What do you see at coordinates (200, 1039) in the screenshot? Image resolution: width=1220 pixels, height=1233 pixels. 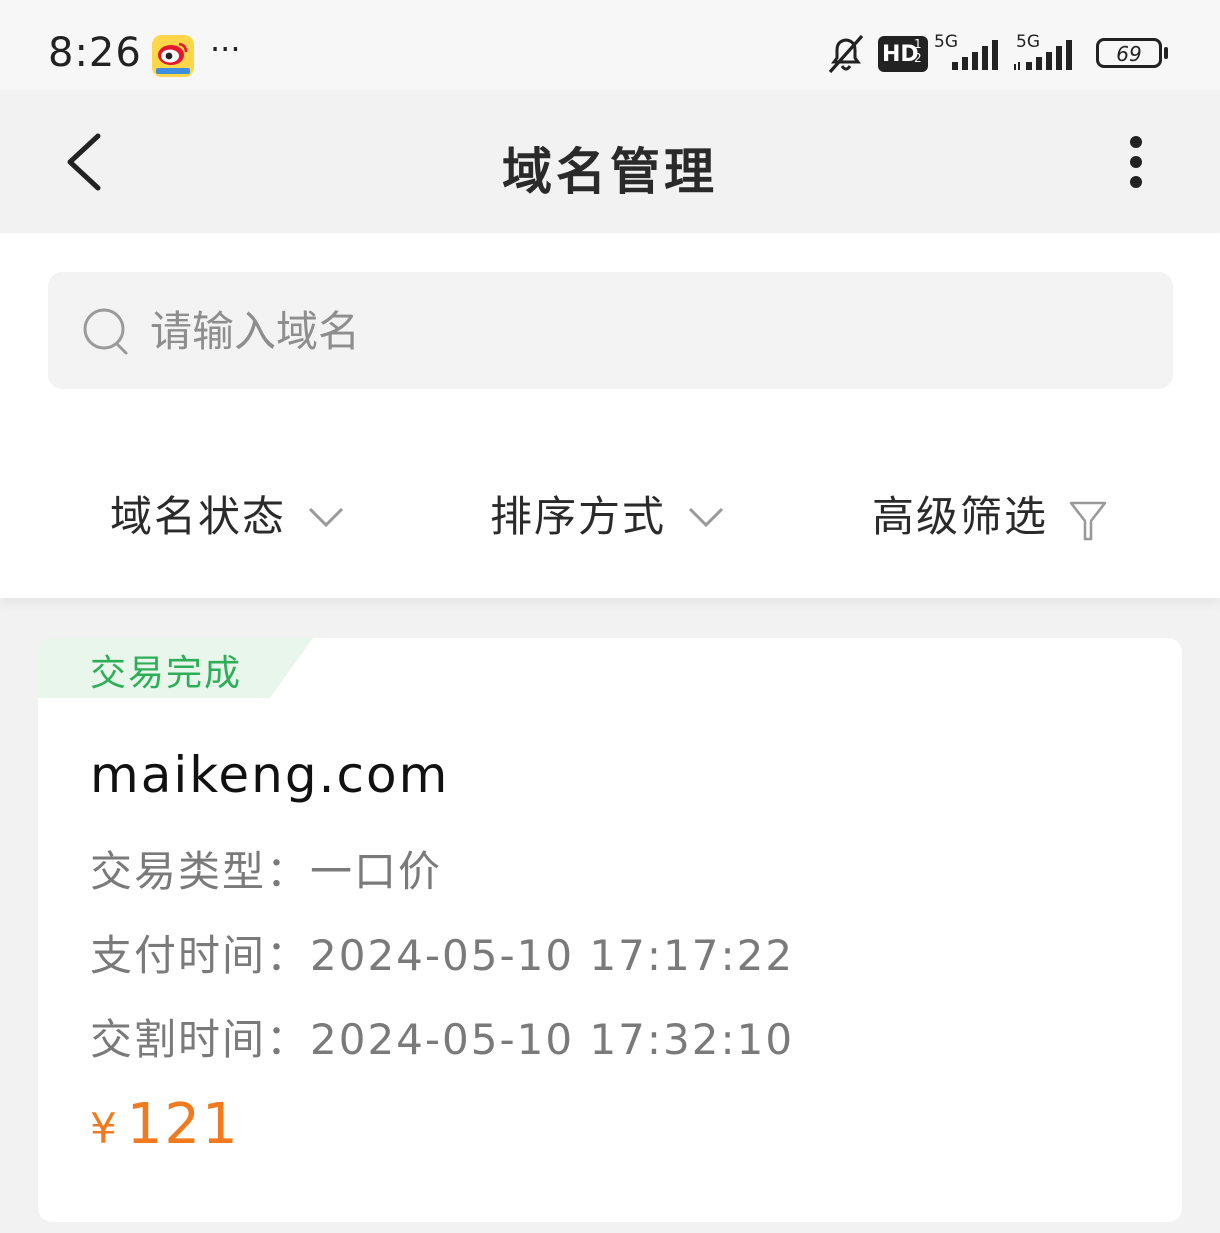 I see `delivery-time-label: 交割时间：` at bounding box center [200, 1039].